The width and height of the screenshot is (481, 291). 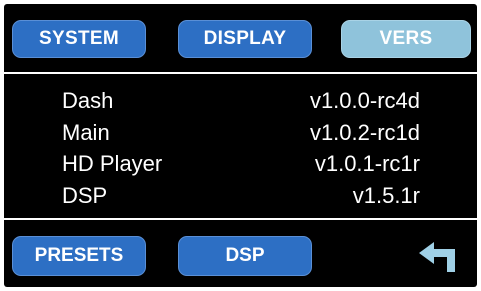 What do you see at coordinates (240, 196) in the screenshot?
I see `version-row-dsp: DSP v1.5.1r` at bounding box center [240, 196].